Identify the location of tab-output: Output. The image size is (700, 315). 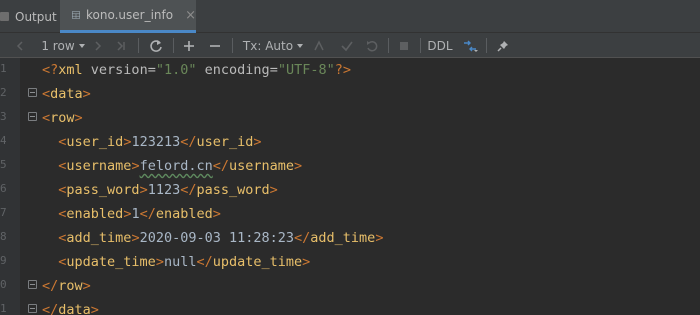
(28, 16).